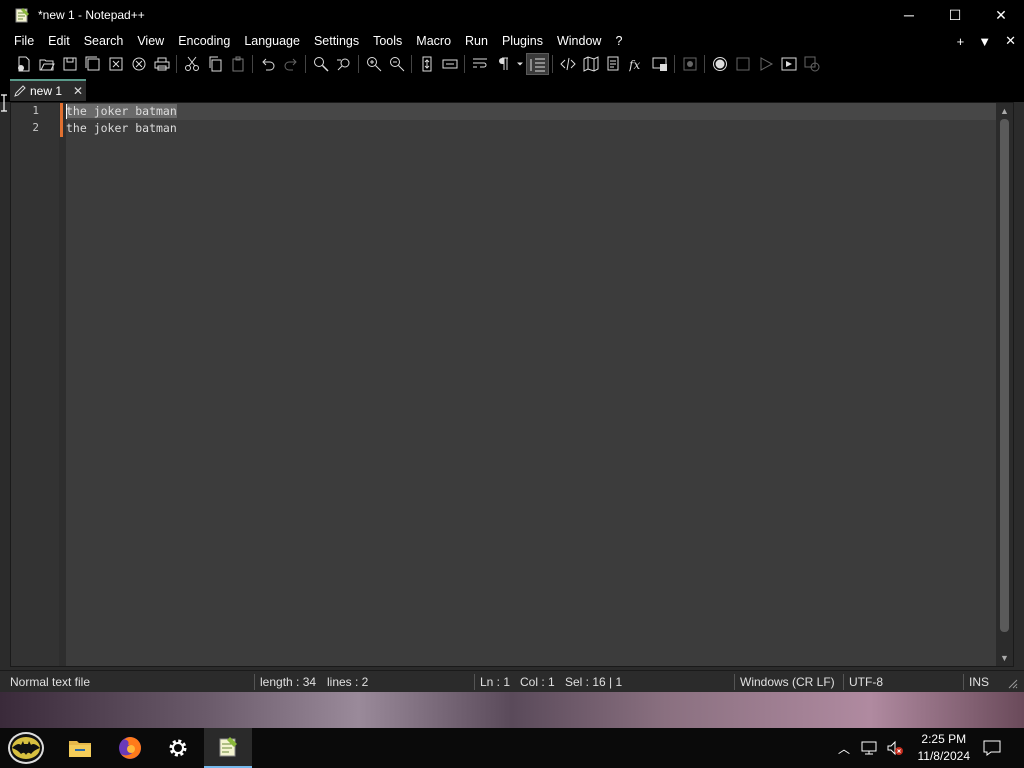 The width and height of the screenshot is (1024, 768). I want to click on status-column: Col : 1, so click(537, 682).